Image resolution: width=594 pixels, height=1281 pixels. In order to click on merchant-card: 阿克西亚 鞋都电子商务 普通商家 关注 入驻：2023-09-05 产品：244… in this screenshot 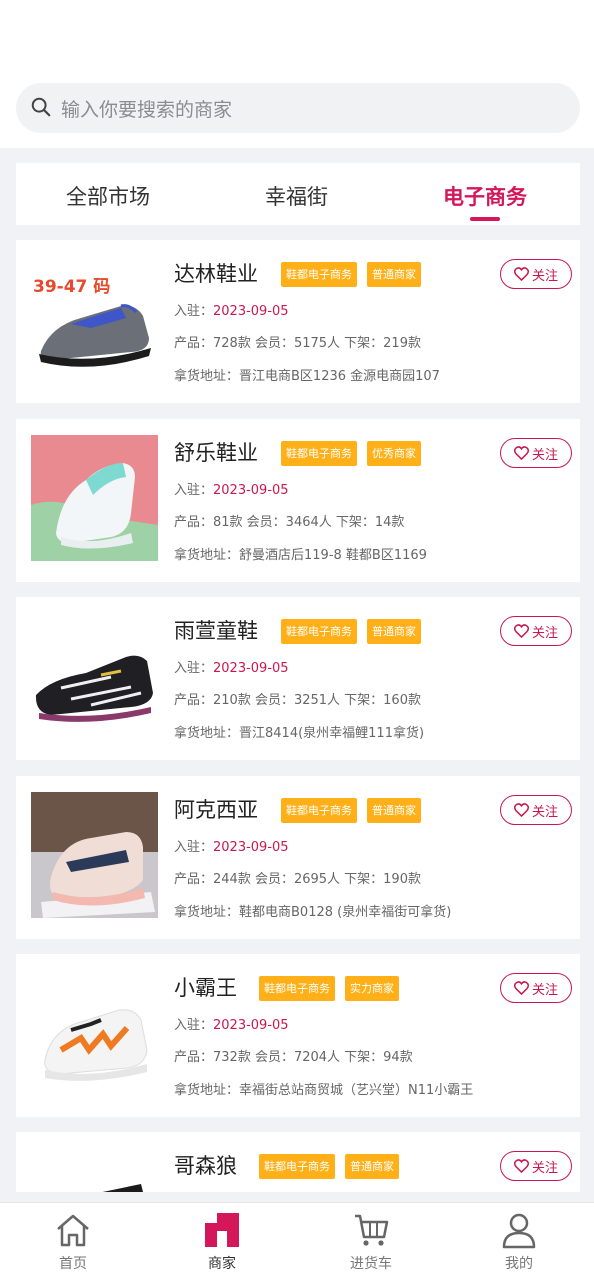, I will do `click(298, 857)`.